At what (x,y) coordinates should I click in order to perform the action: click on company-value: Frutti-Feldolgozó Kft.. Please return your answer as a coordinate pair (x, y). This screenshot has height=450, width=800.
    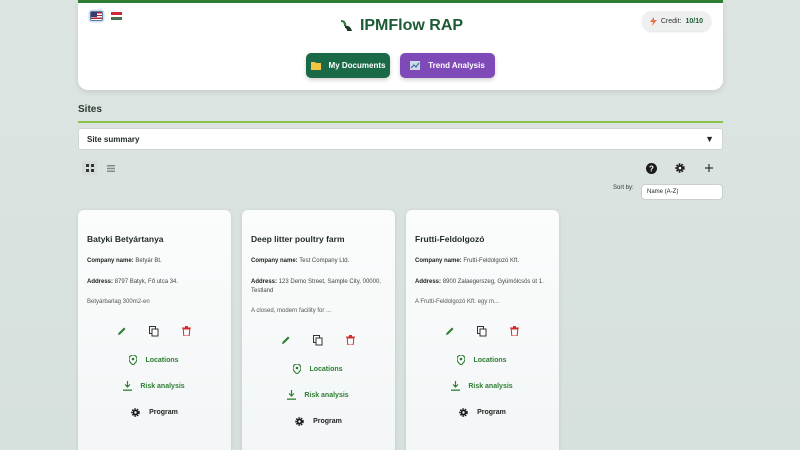
    Looking at the image, I should click on (491, 261).